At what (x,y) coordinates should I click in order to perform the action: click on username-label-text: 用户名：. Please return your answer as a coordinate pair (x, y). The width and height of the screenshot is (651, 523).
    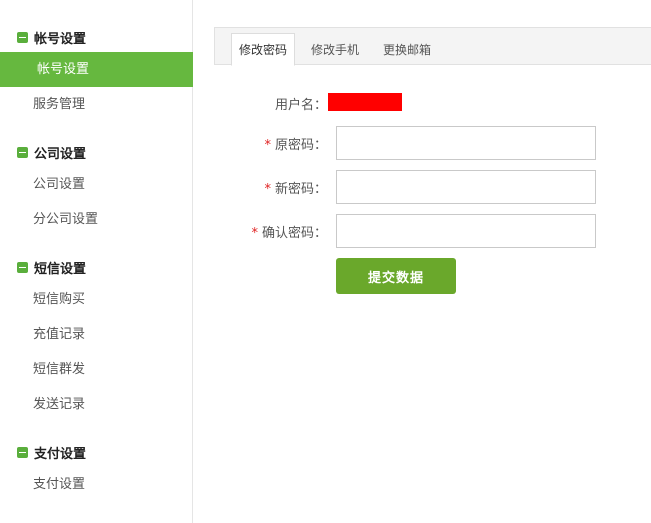
    Looking at the image, I should click on (300, 105).